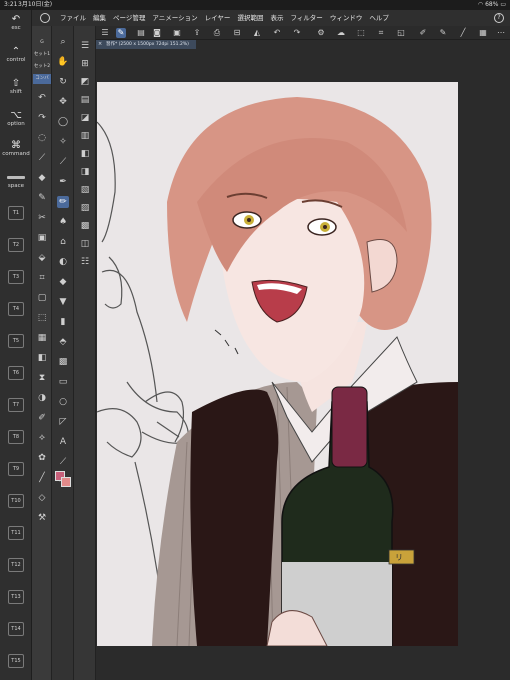  What do you see at coordinates (16, 22) in the screenshot?
I see `esc-key: ↶ esc` at bounding box center [16, 22].